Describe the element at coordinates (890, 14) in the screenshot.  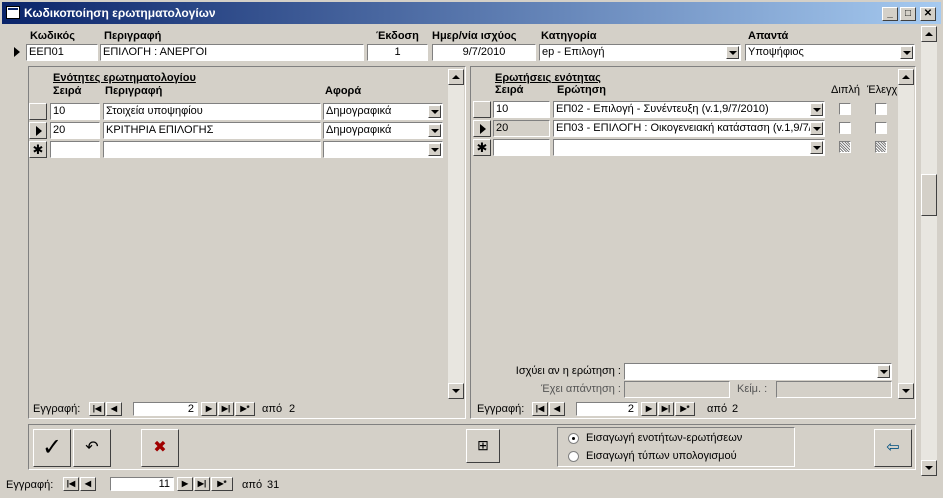
I see `minimize-button: _` at that location.